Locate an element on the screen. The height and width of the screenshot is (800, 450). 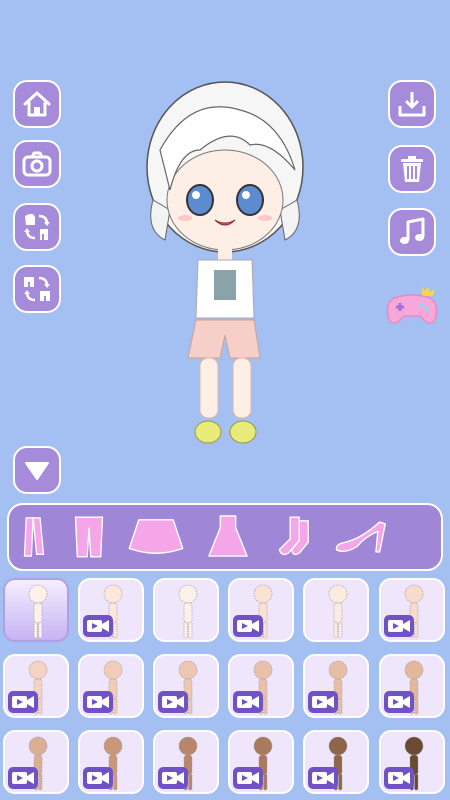
category-jacket is located at coordinates (34, 537).